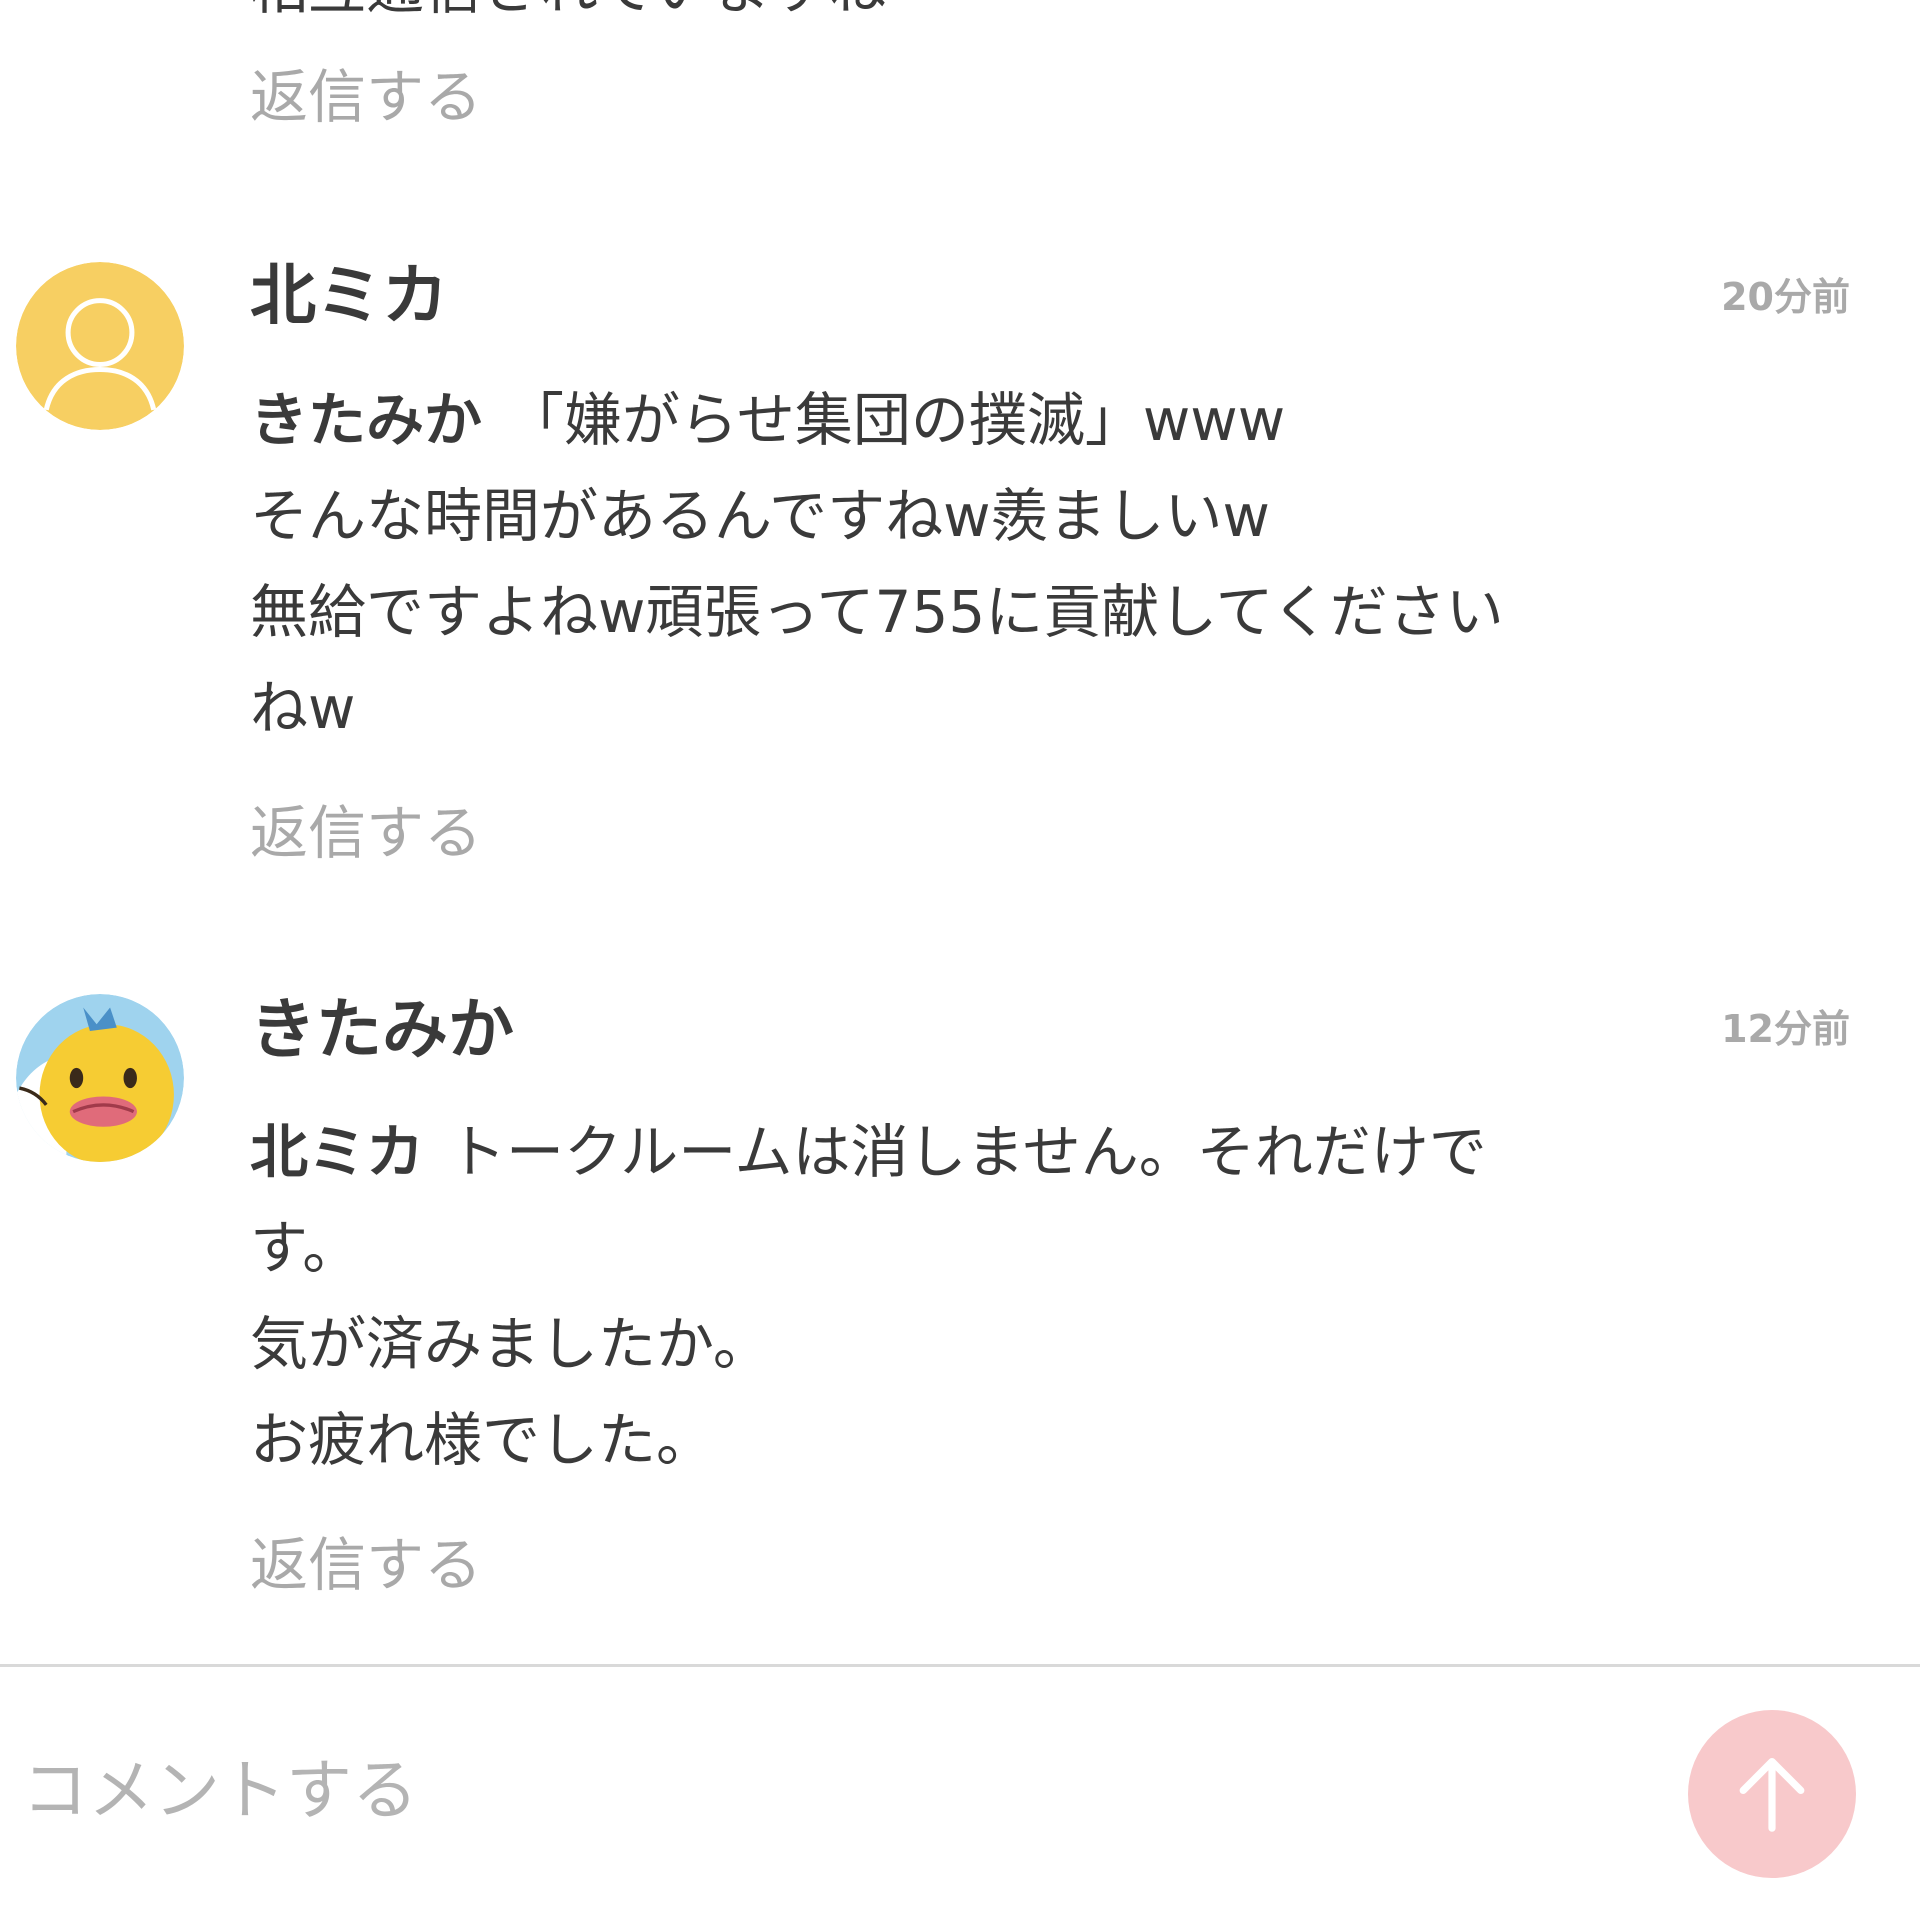  I want to click on comment-line: お疲れ様でした。, so click(482, 1440).